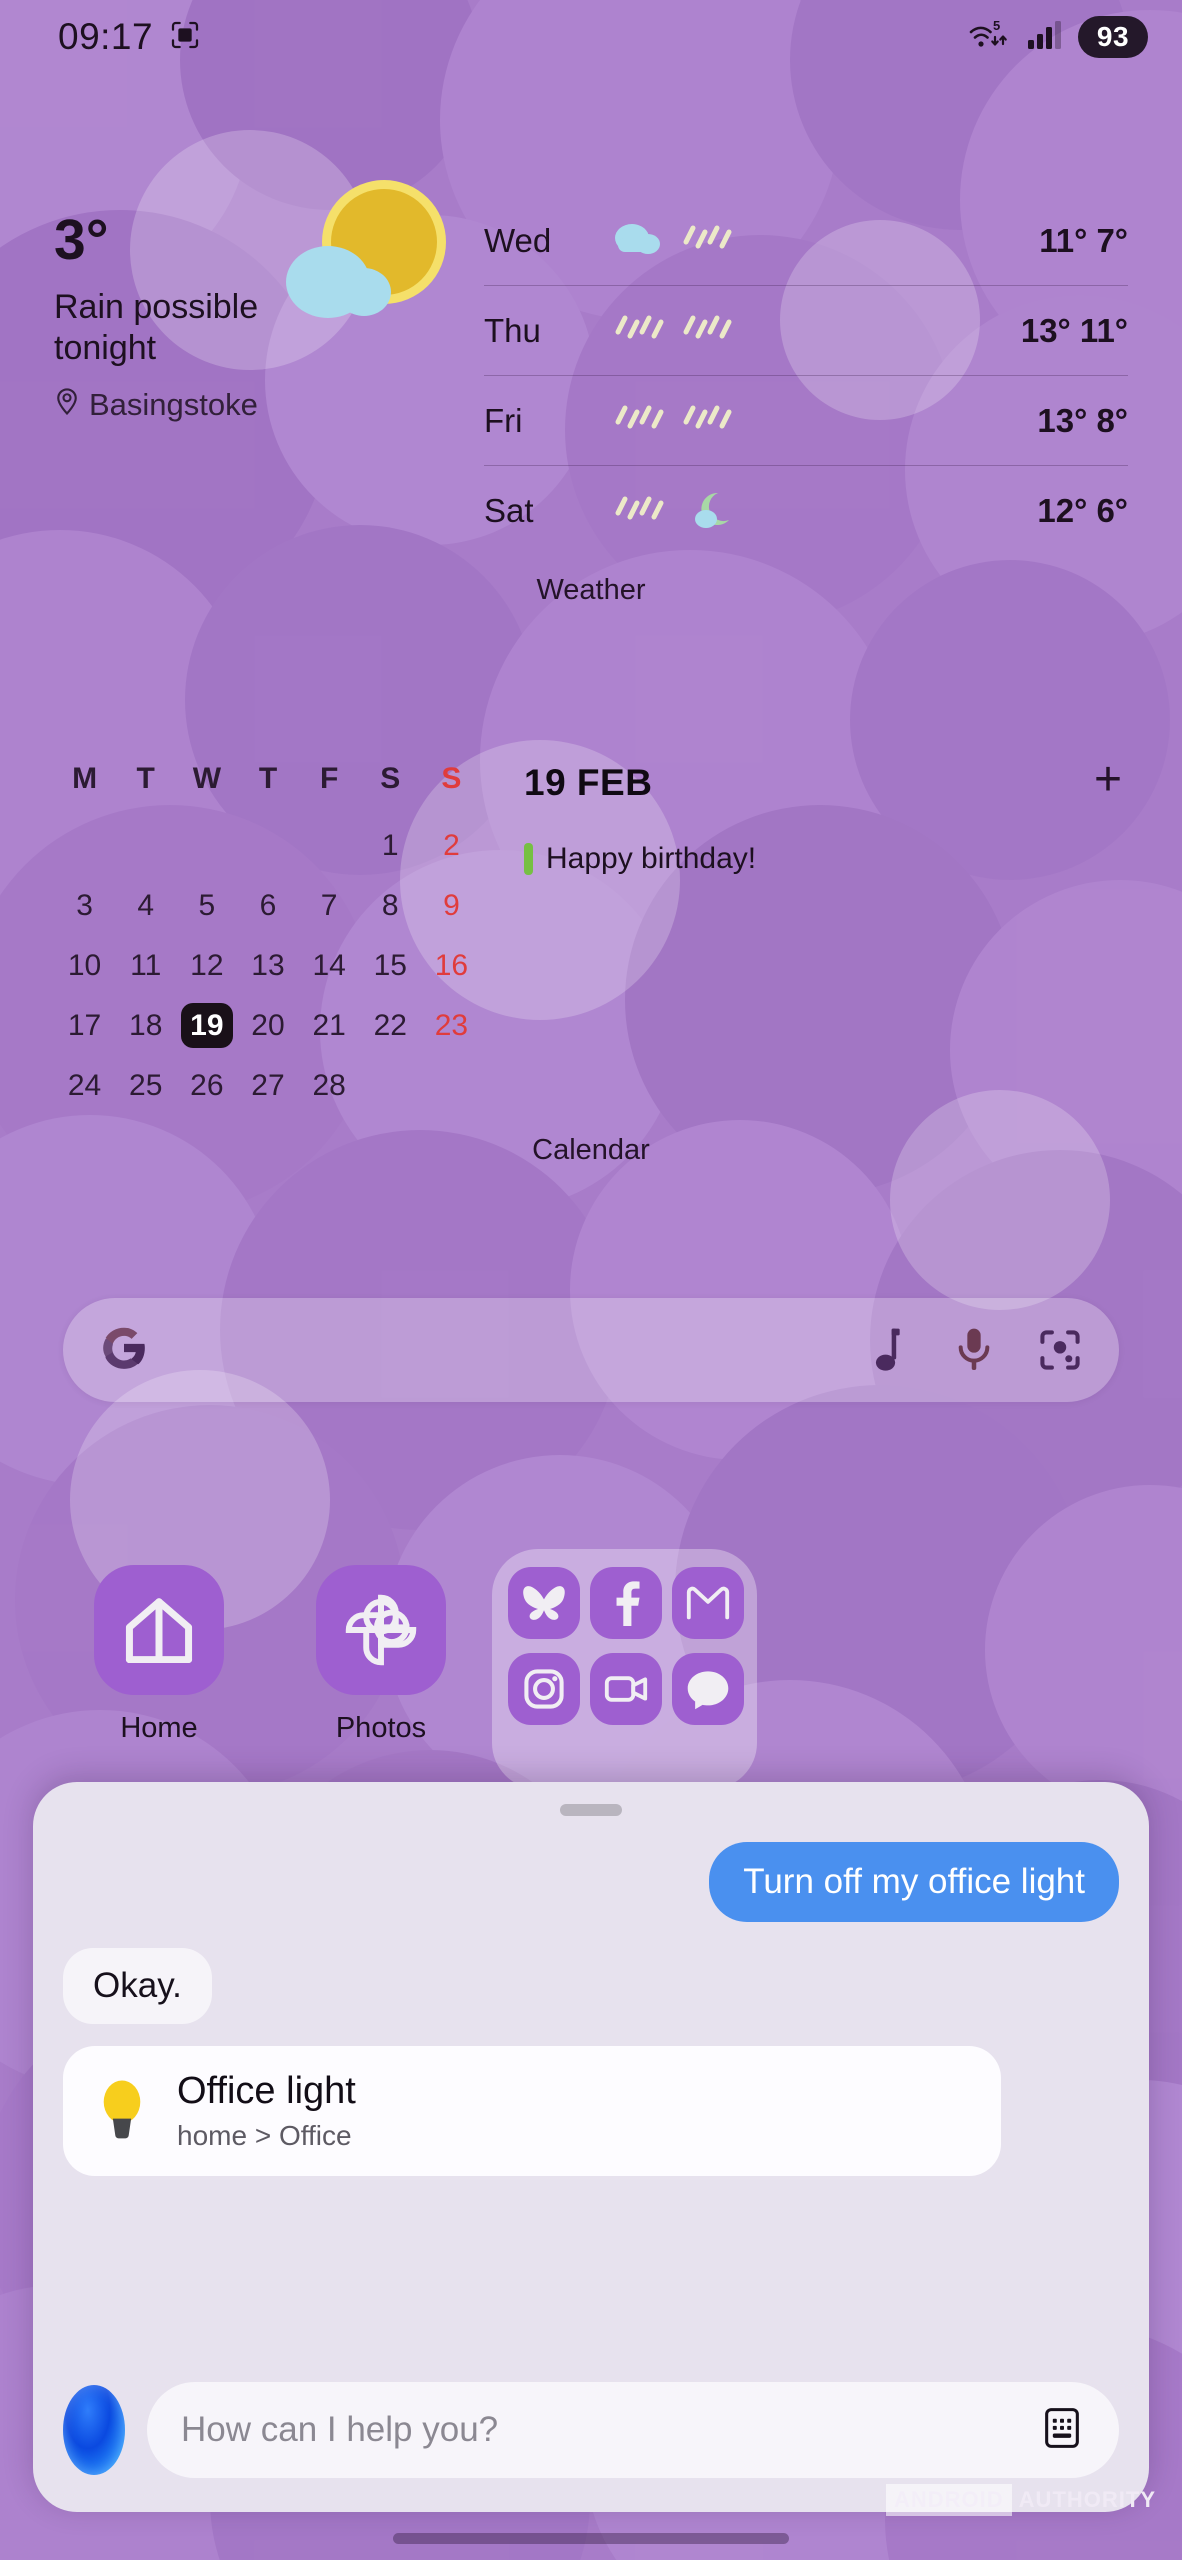 This screenshot has height=2560, width=1182. Describe the element at coordinates (268, 789) in the screenshot. I see `calendar-weekday-headers: M T W T F S S` at that location.